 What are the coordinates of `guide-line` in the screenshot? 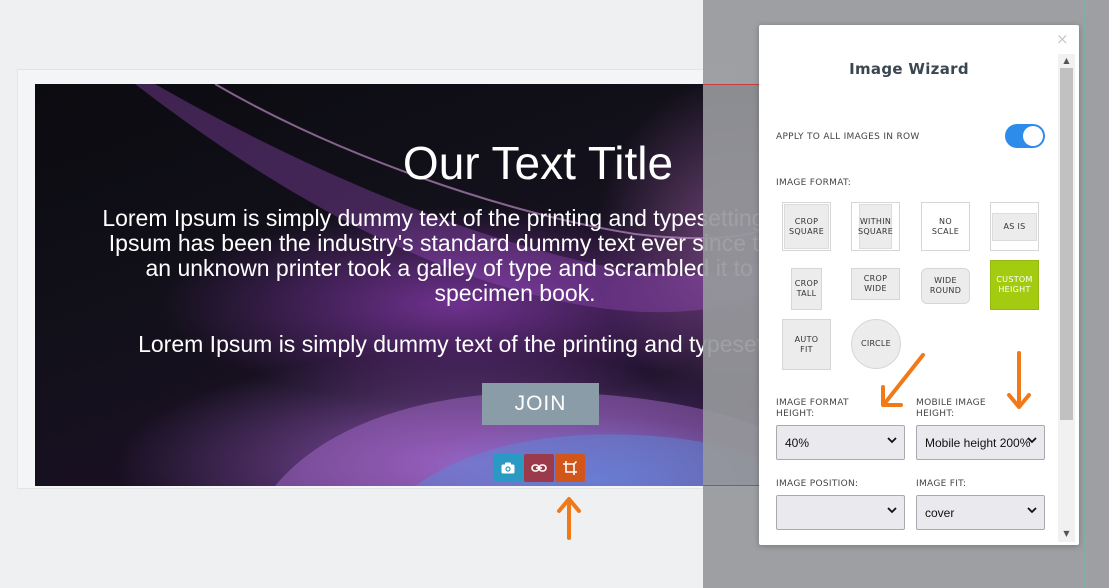 It's located at (1084, 294).